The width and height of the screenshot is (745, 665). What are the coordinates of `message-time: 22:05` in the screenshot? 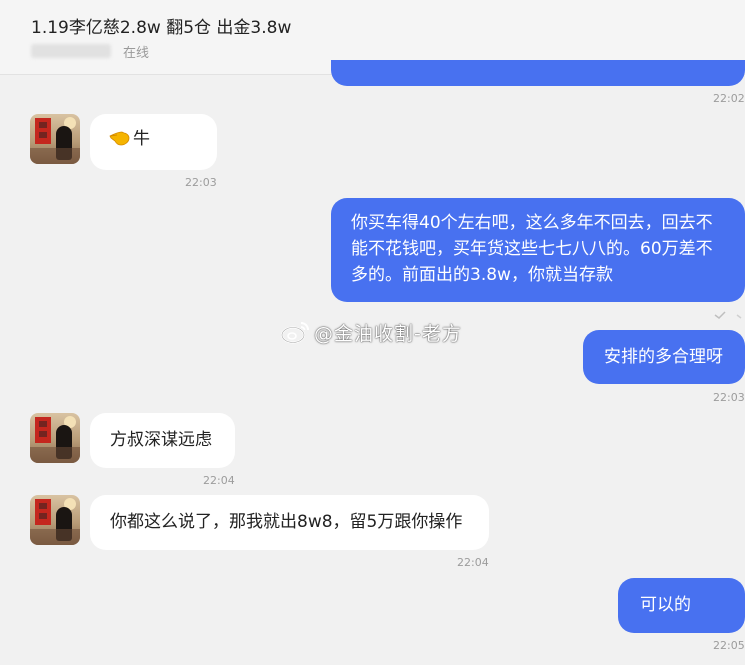 It's located at (729, 645).